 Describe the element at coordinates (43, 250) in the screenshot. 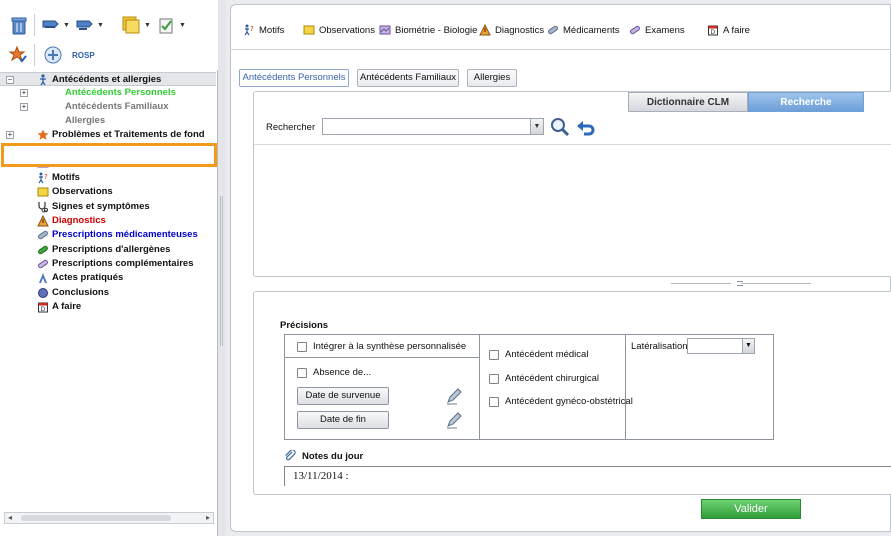

I see `green-pill-icon` at that location.